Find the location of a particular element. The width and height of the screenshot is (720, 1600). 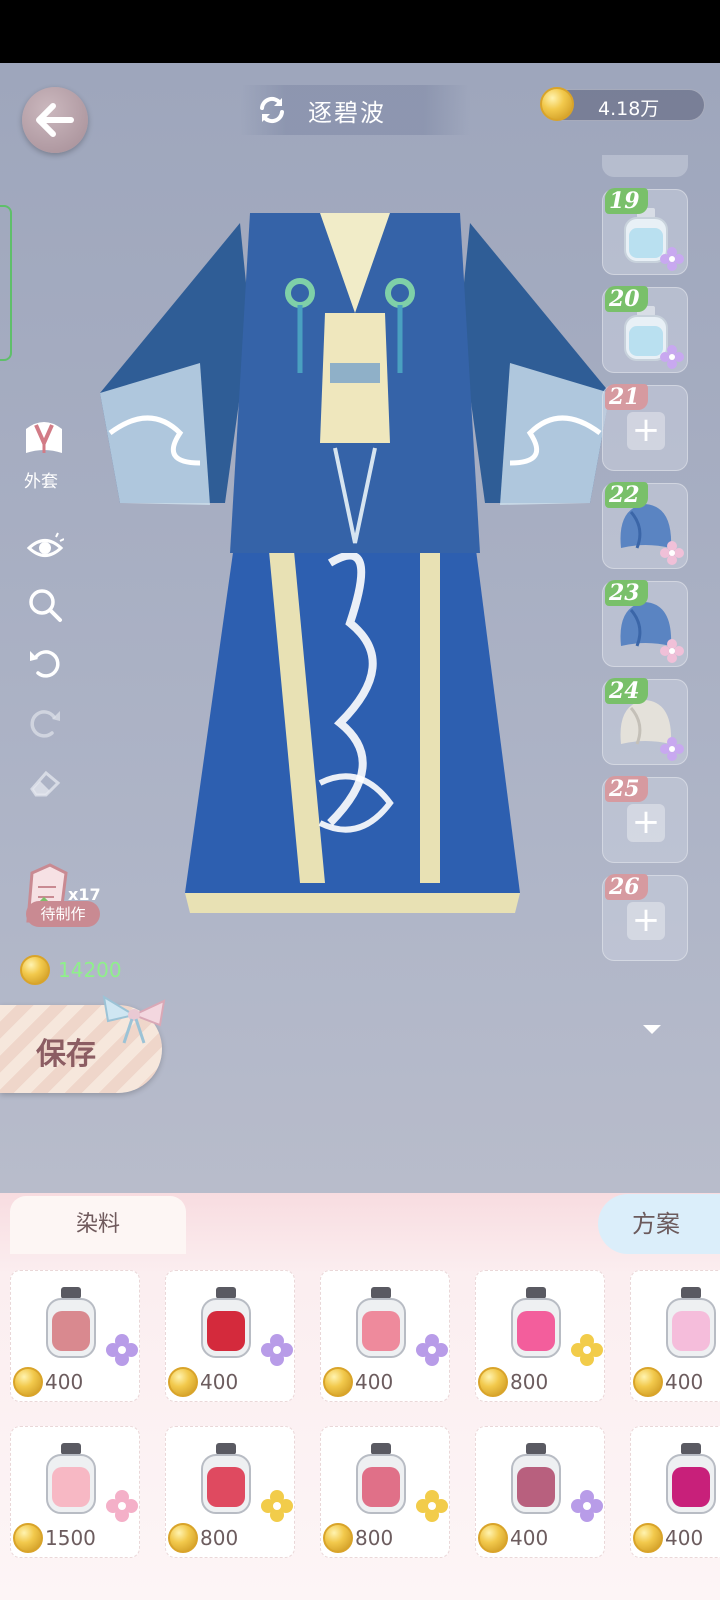

back-button is located at coordinates (55, 120).